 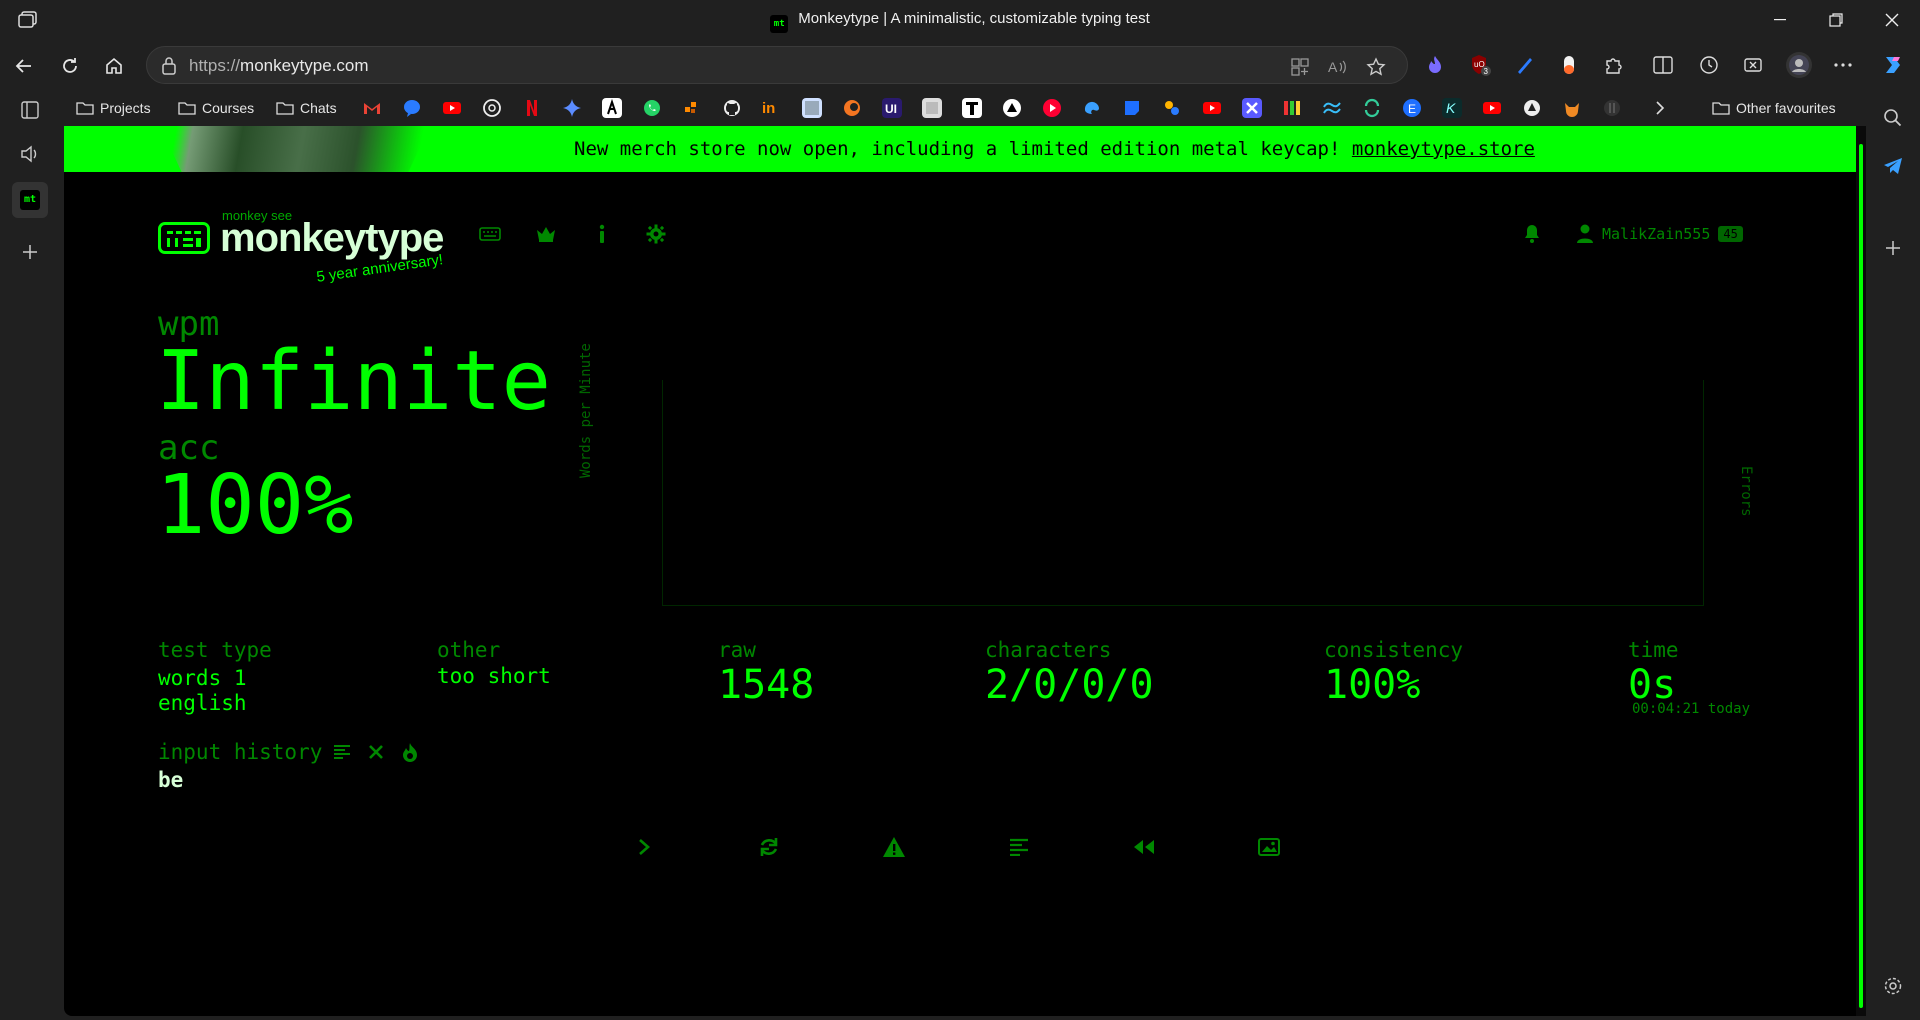 What do you see at coordinates (1332, 108) in the screenshot?
I see `tailwind-icon` at bounding box center [1332, 108].